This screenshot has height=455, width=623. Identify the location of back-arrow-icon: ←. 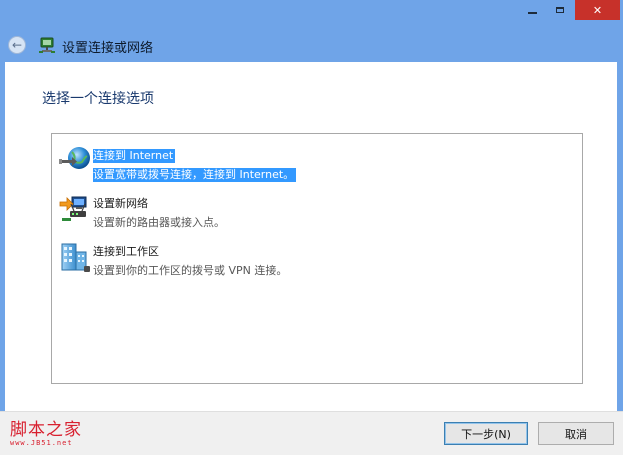
(17, 45).